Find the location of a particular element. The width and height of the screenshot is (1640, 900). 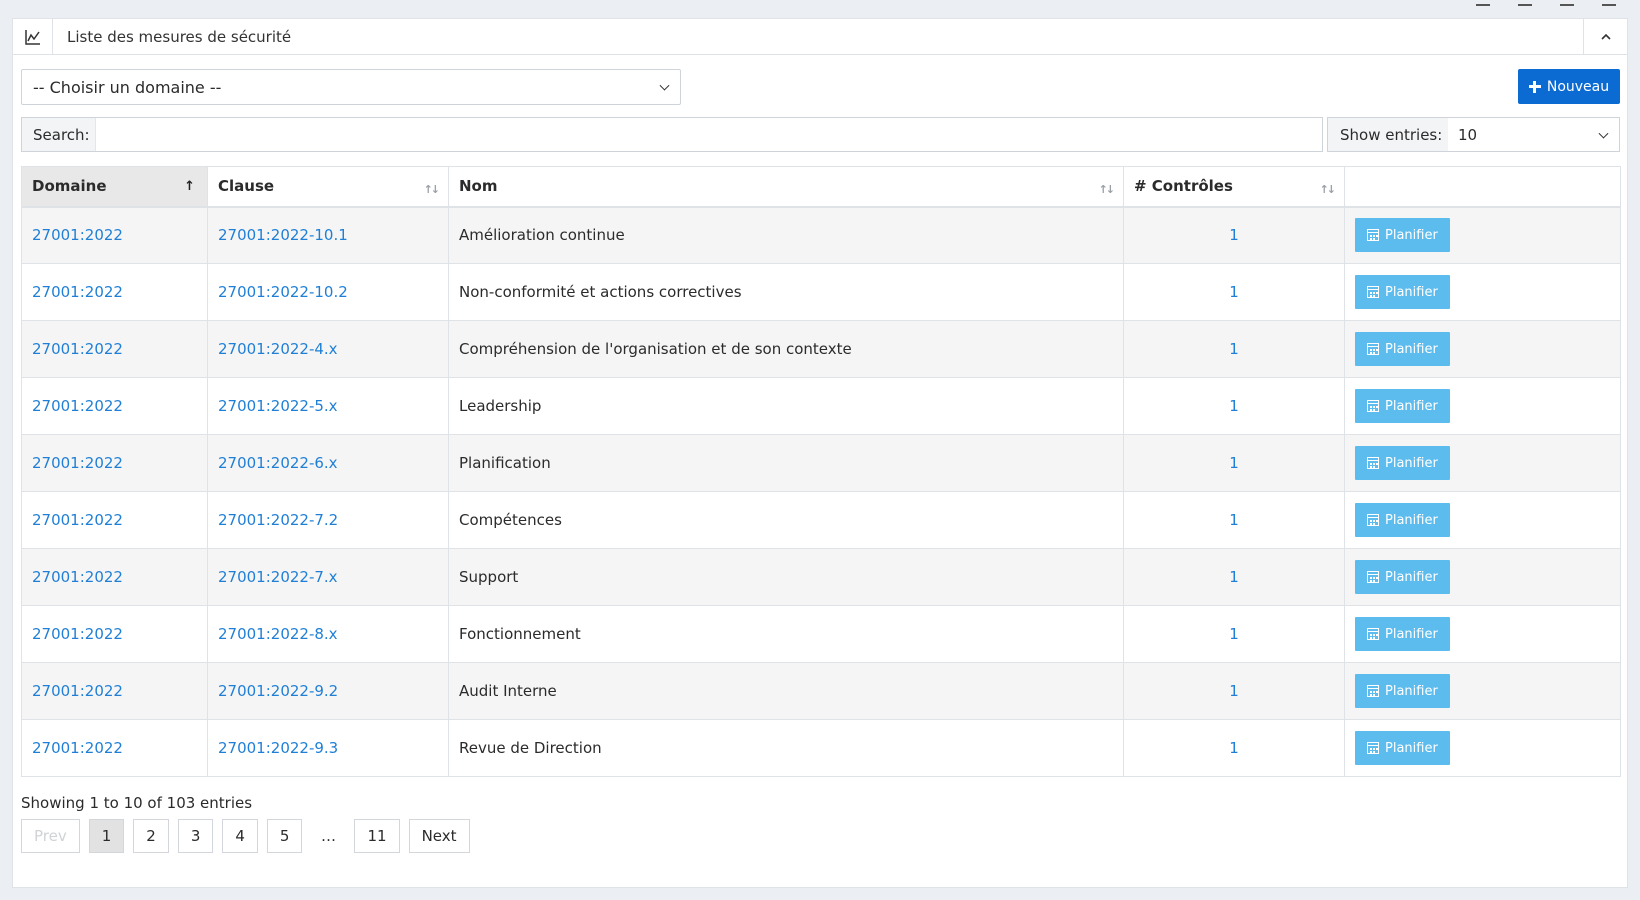

globe-icon is located at coordinates (1525, 3).